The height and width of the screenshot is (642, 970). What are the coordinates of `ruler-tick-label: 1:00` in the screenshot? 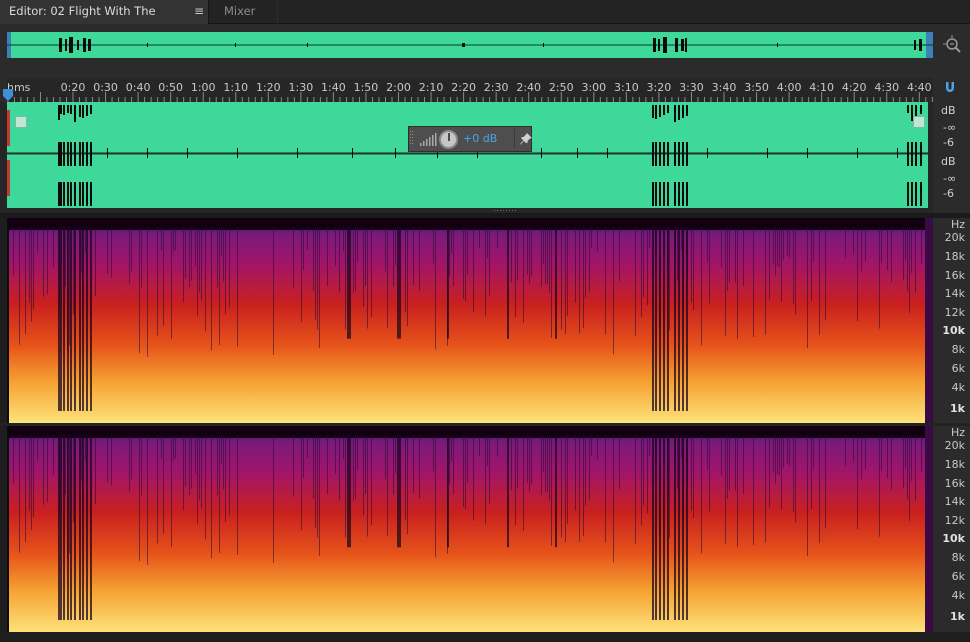 It's located at (203, 87).